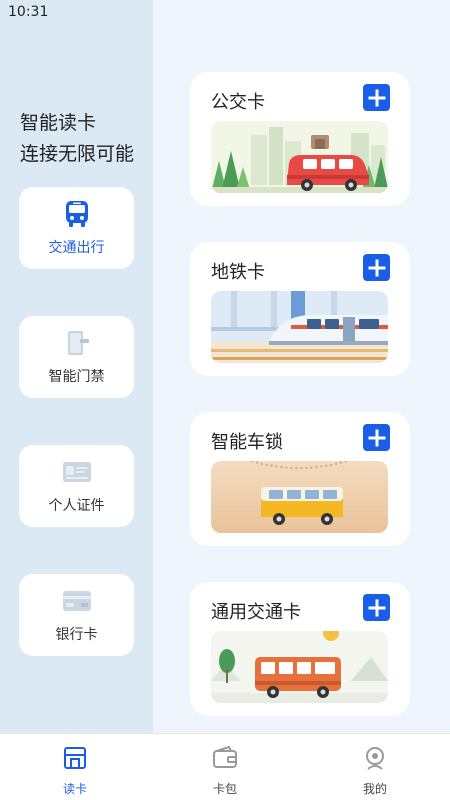 Image resolution: width=450 pixels, height=800 pixels. I want to click on status-time: 10:31, so click(28, 12).